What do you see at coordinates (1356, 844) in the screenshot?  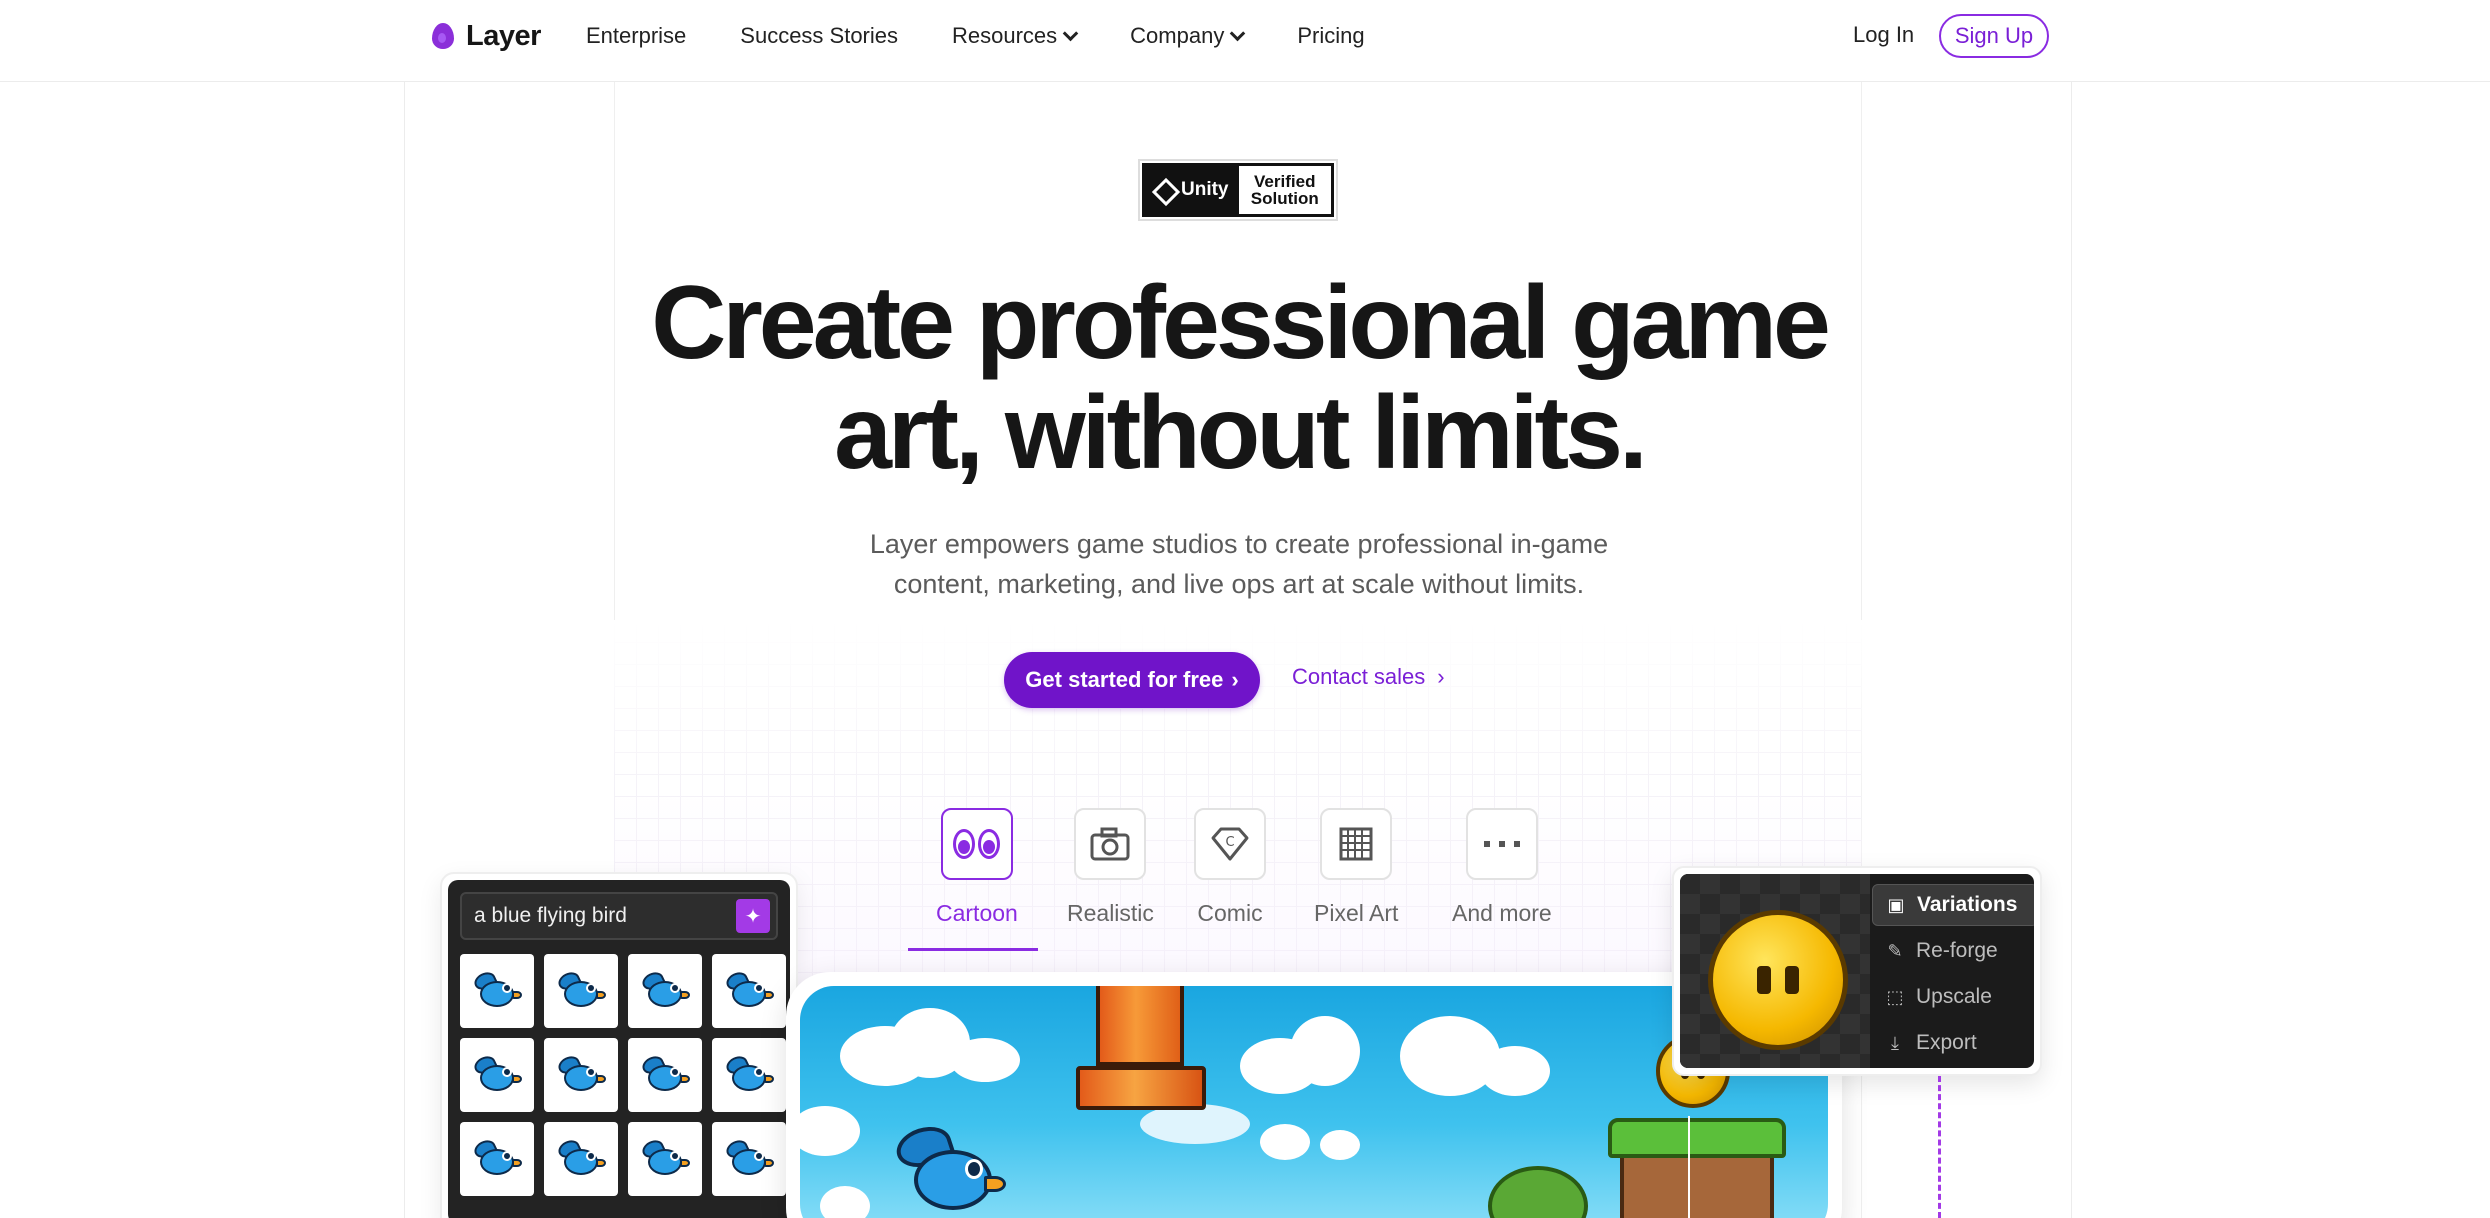 I see `pixel-grid-icon` at bounding box center [1356, 844].